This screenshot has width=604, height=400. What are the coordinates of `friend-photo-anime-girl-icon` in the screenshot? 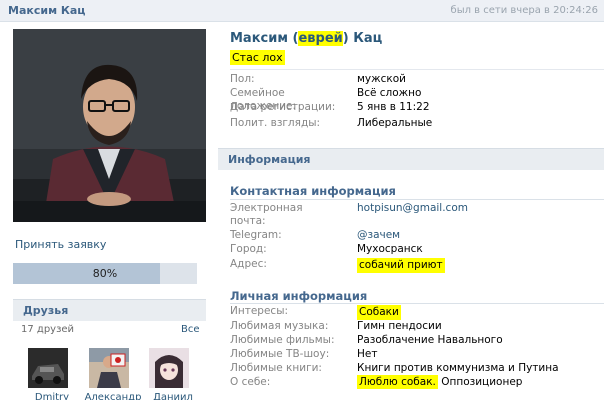 It's located at (169, 368).